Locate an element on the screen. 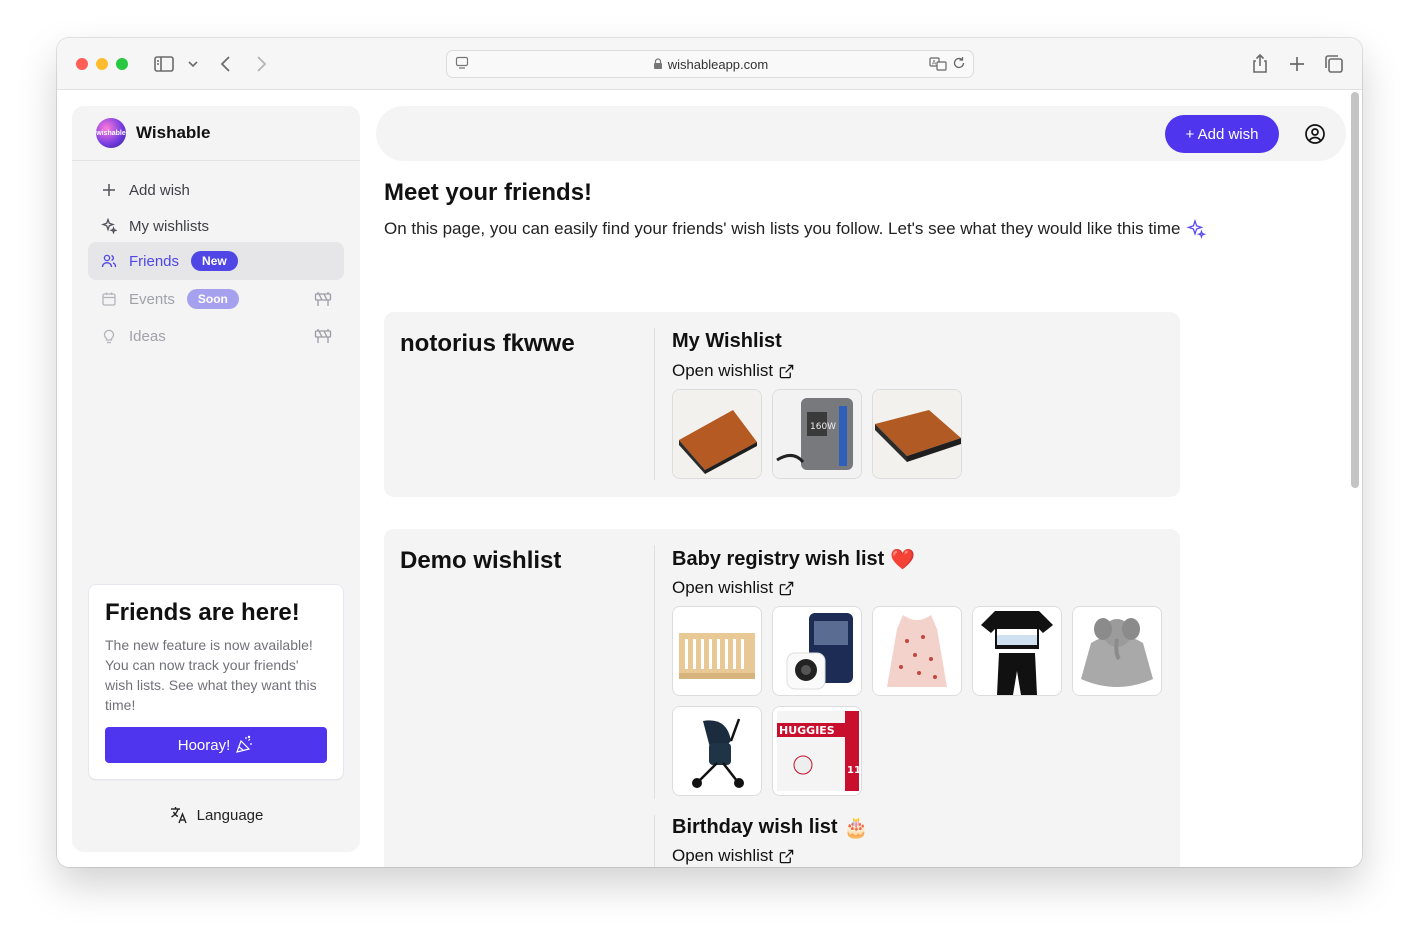 Image resolution: width=1419 pixels, height=942 pixels. new-badge: New is located at coordinates (214, 261).